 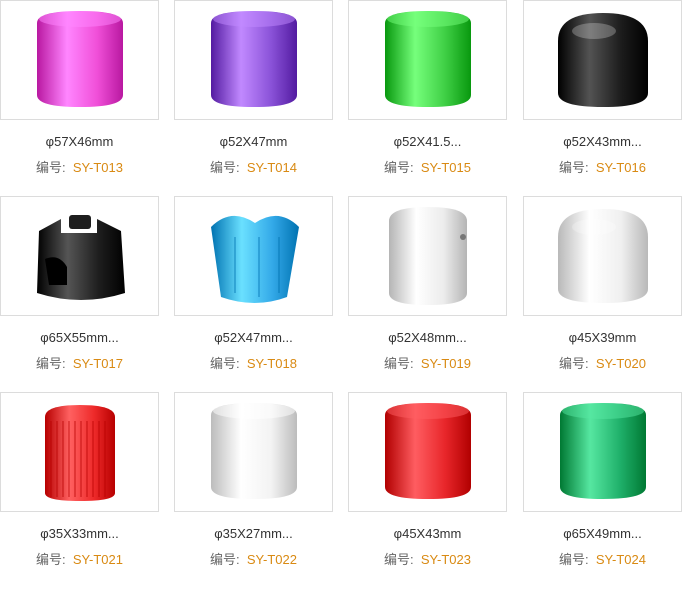 I want to click on product-card: φ52X43mm... 编号: SY-T016, so click(x=605, y=95).